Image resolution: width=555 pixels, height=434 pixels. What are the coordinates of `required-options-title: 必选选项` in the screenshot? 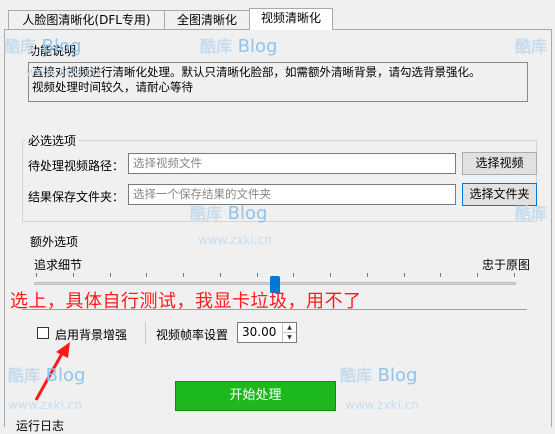 It's located at (52, 140).